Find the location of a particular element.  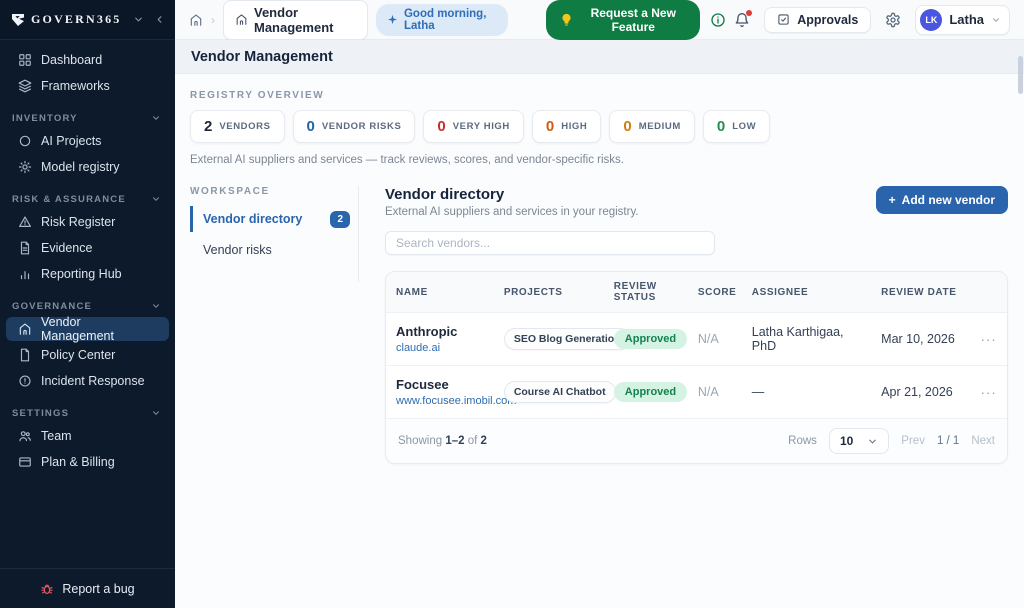

col-score: SCORE is located at coordinates (714, 292).